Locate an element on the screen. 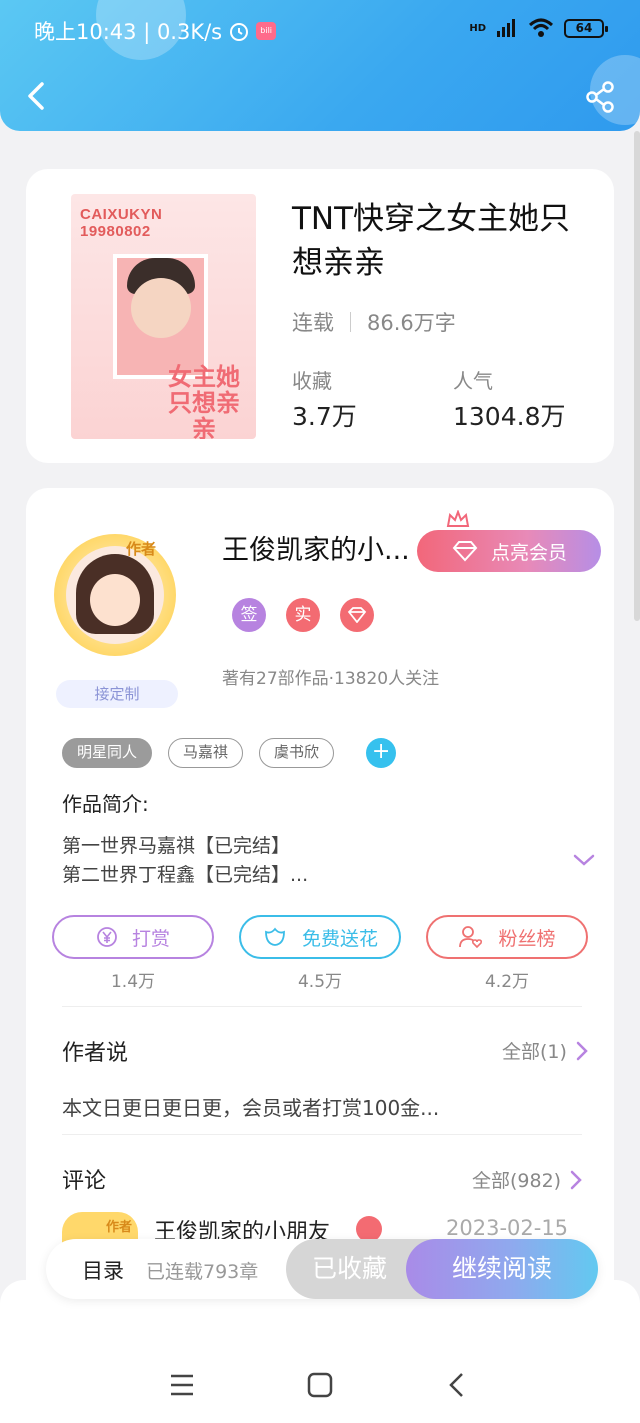 This screenshot has width=640, height=1423. book-status: 连载 is located at coordinates (313, 323).